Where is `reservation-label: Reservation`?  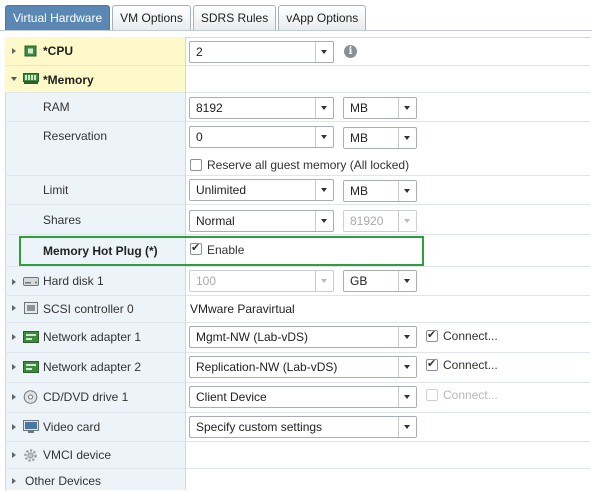 reservation-label: Reservation is located at coordinates (75, 136).